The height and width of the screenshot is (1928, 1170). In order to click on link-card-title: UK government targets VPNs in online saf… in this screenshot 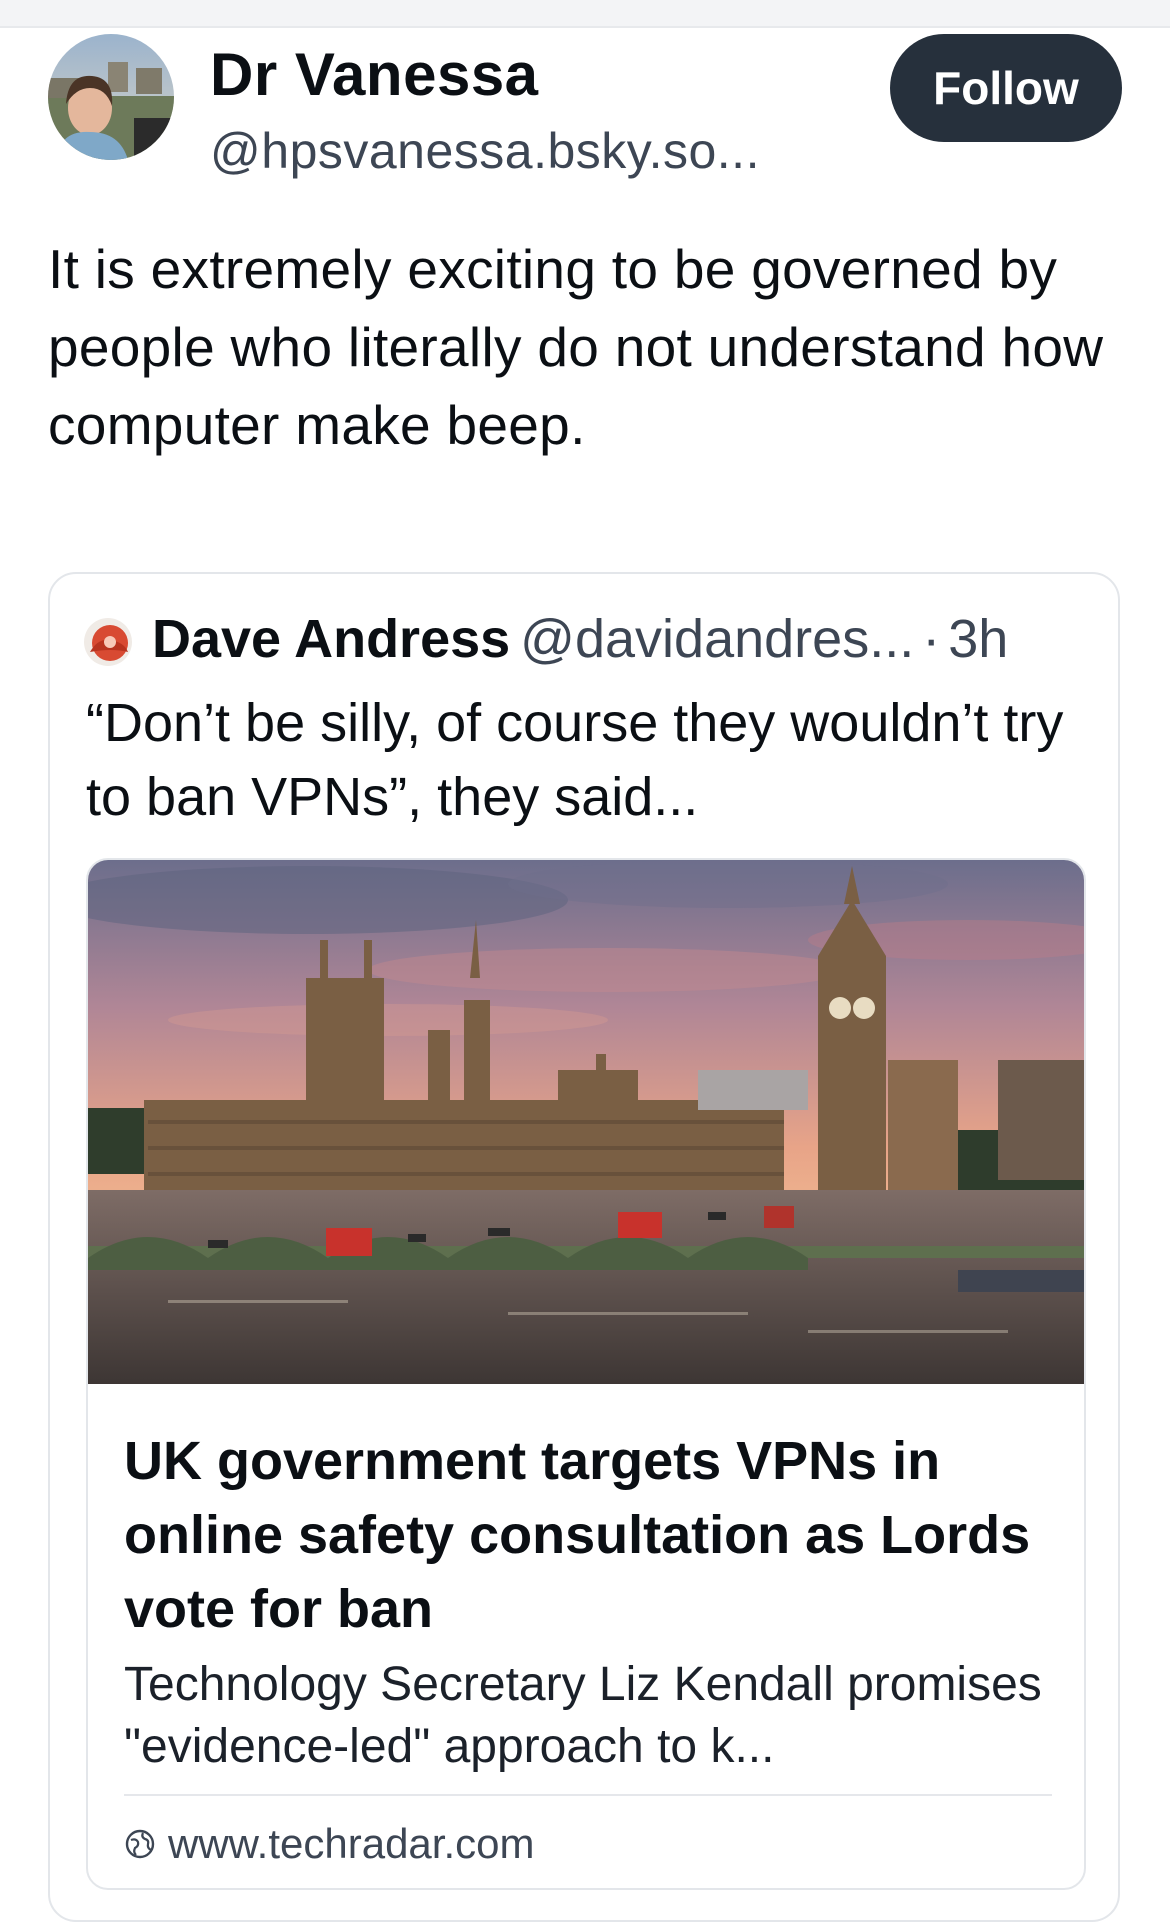, I will do `click(577, 1535)`.